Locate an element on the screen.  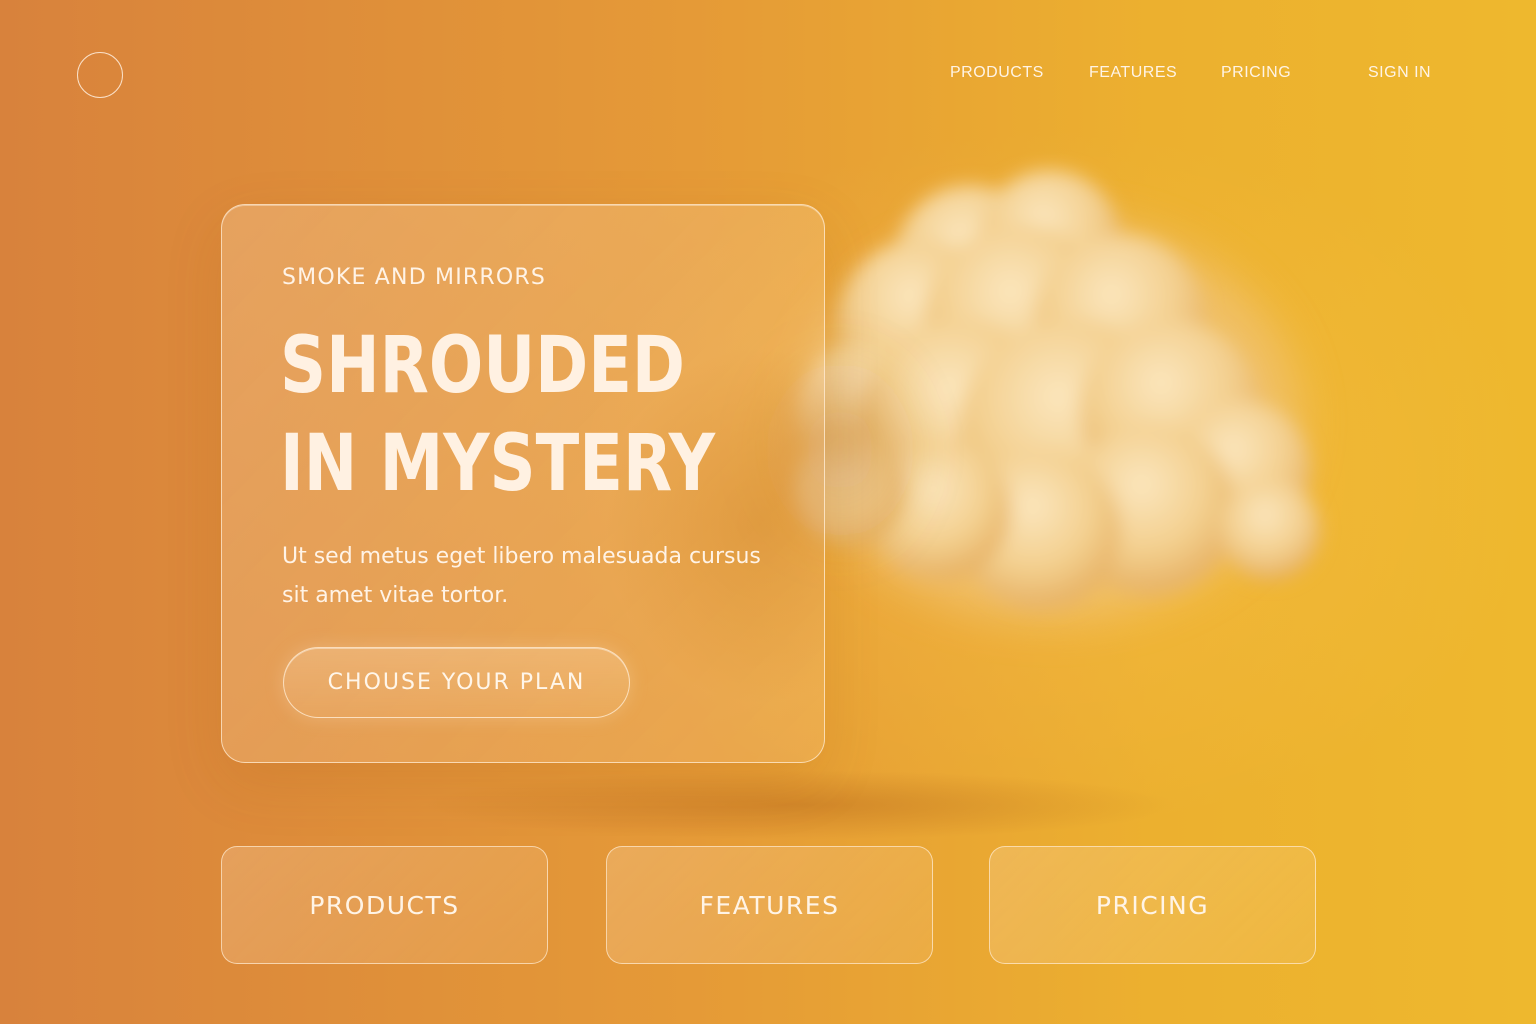
tile-products: PRODUCTS is located at coordinates (384, 905).